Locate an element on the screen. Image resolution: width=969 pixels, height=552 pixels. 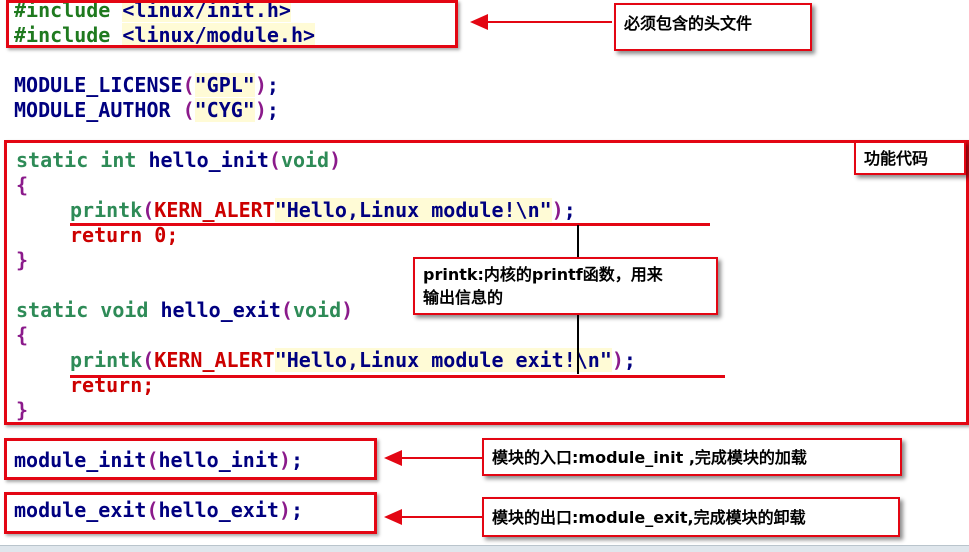
printk-note-line1: printk:内核的printf函数，用来 is located at coordinates (543, 274).